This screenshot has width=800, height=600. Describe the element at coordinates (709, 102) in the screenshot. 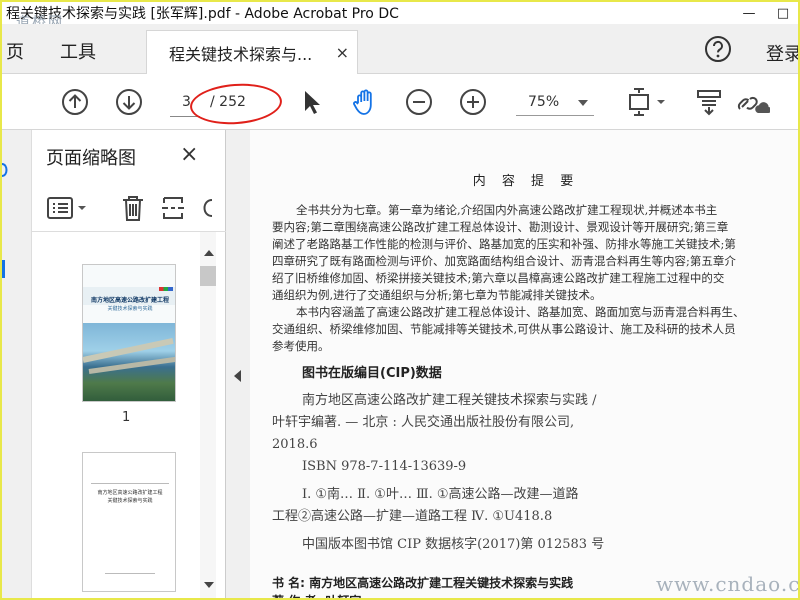

I see `scroll-mode-icon` at that location.